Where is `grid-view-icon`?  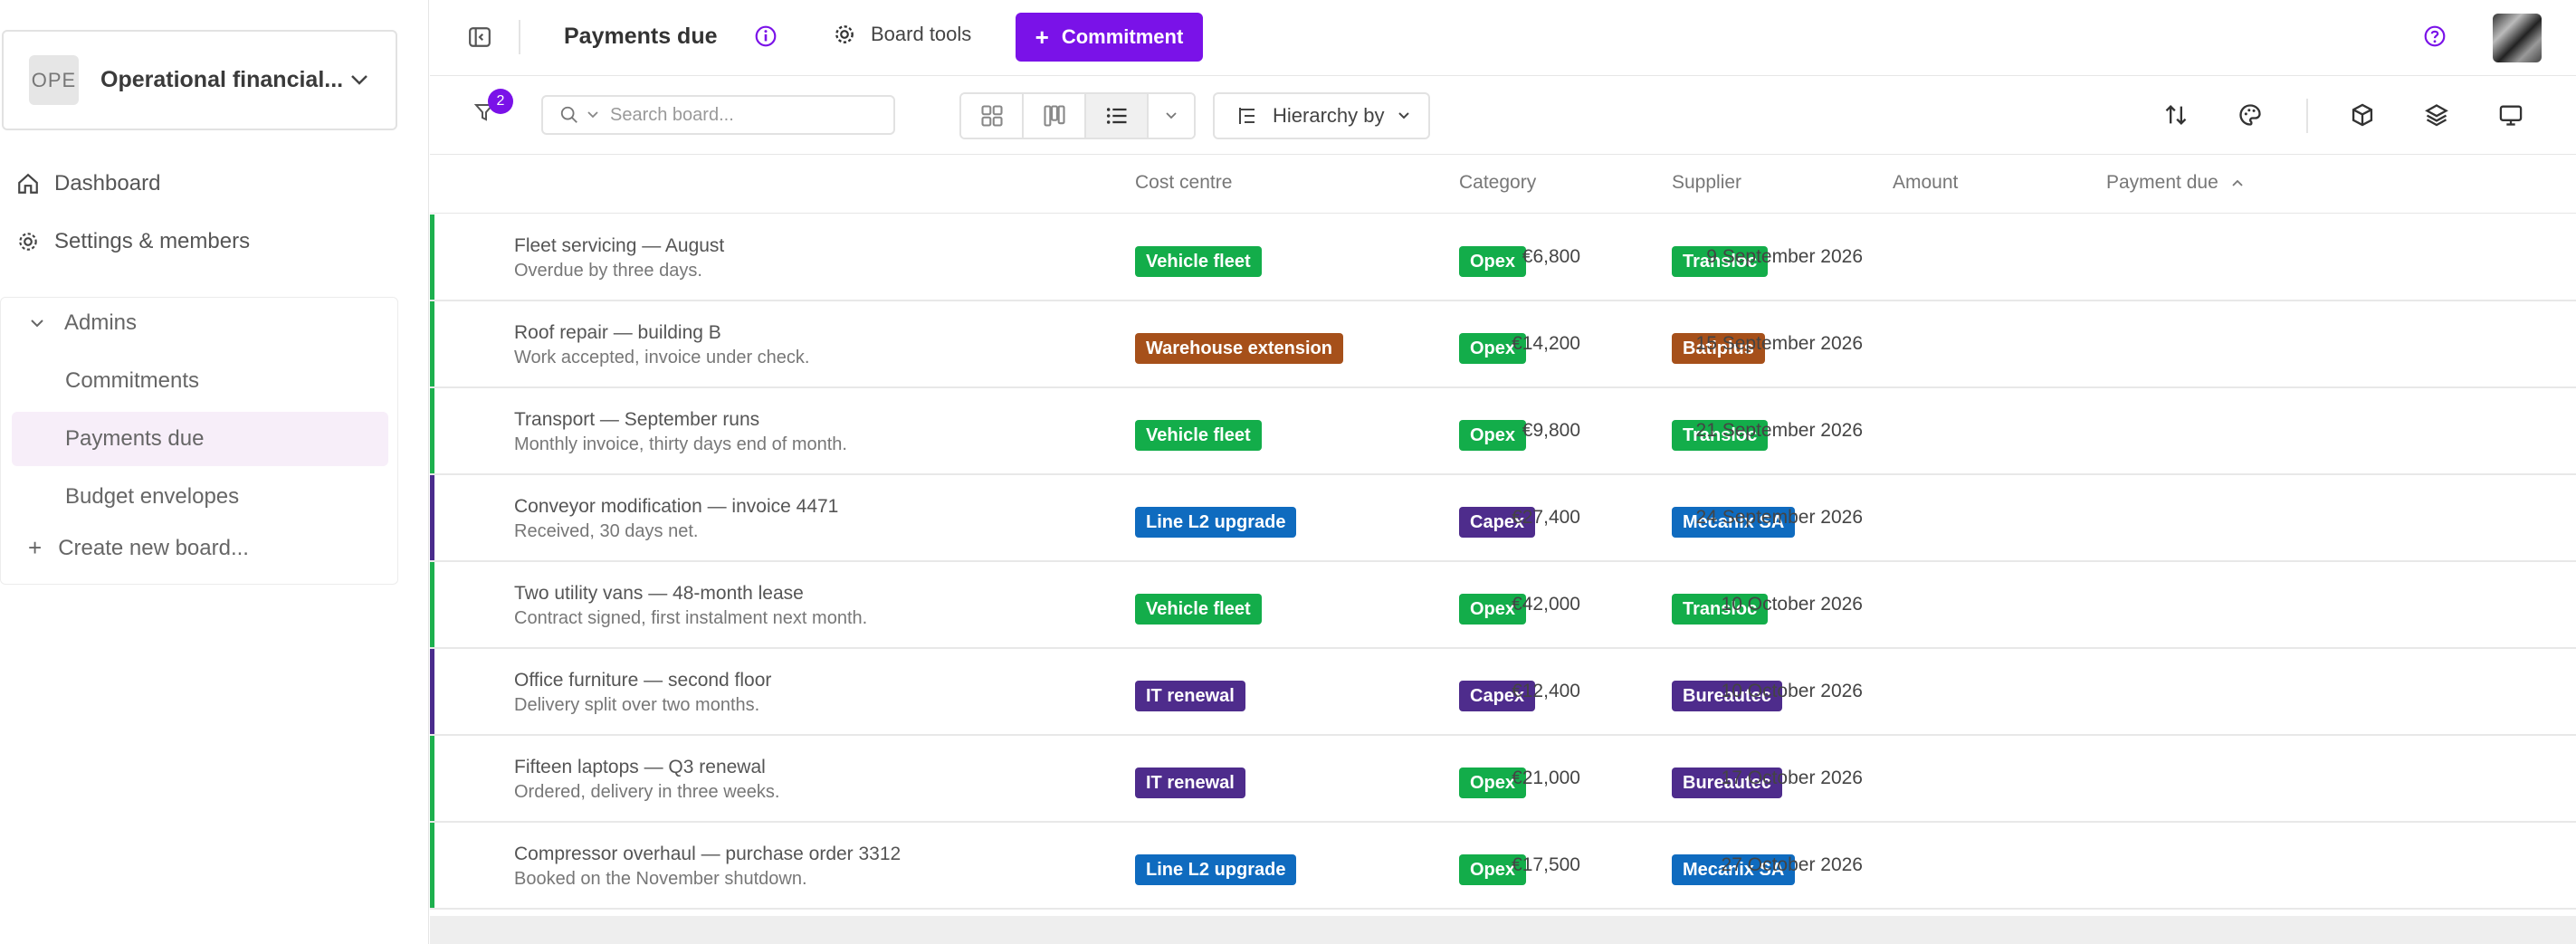 grid-view-icon is located at coordinates (992, 116).